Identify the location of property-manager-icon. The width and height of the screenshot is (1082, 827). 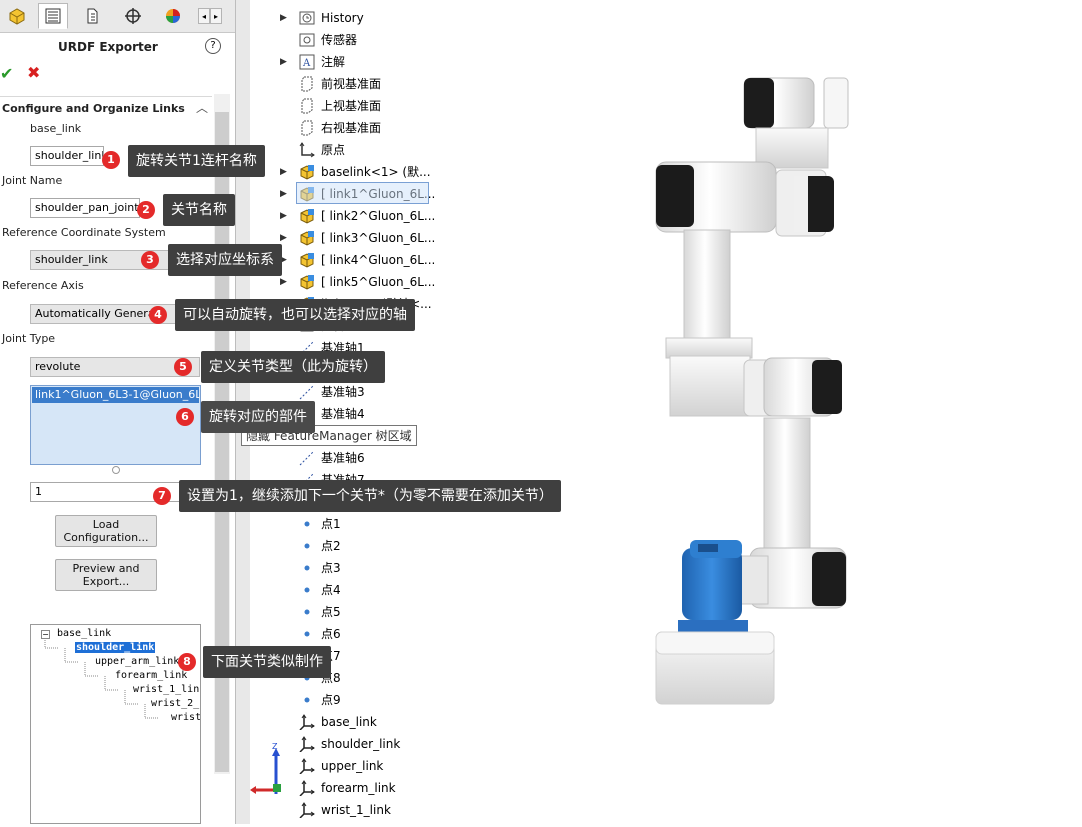
(53, 16).